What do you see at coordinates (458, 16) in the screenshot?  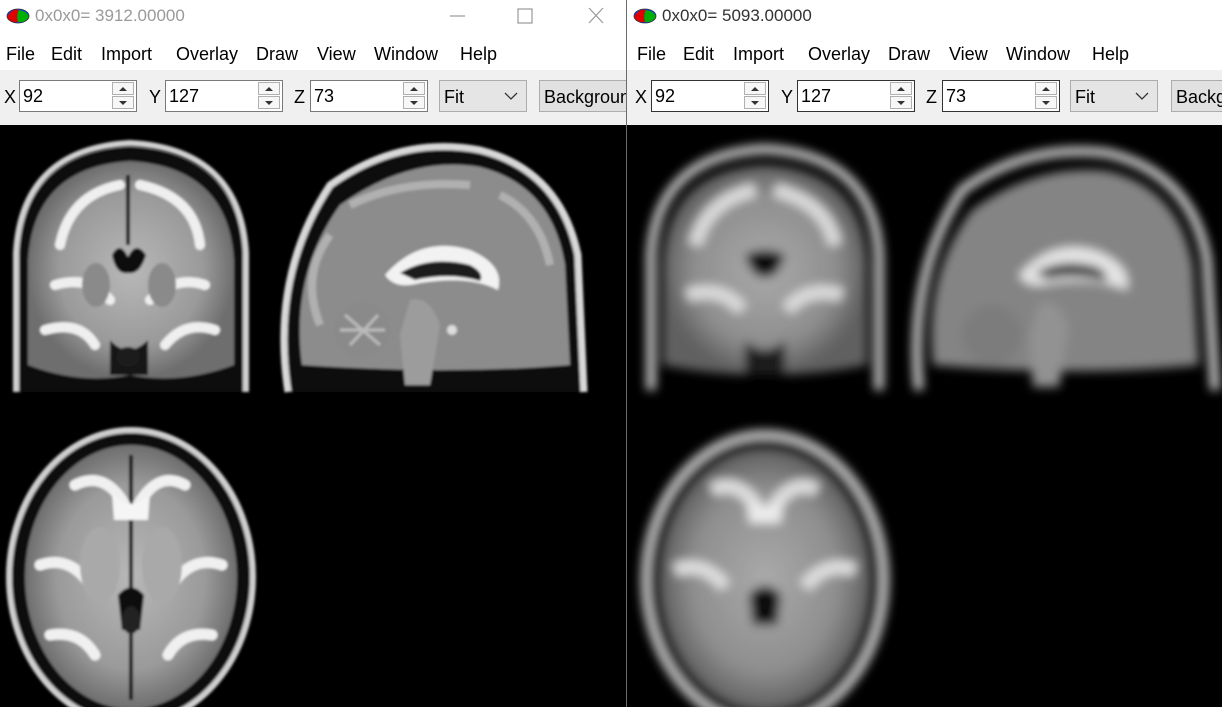 I see `minimize-icon` at bounding box center [458, 16].